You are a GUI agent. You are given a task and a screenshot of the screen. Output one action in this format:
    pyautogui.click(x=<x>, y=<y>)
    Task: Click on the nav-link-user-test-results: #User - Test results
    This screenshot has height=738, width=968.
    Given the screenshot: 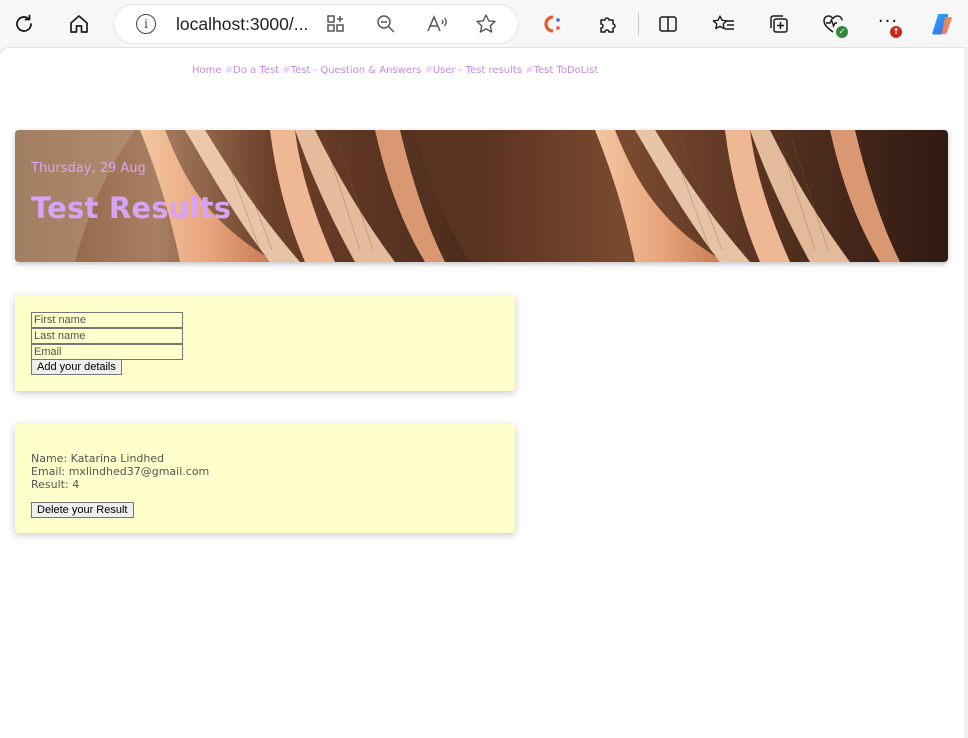 What is the action you would take?
    pyautogui.click(x=473, y=70)
    